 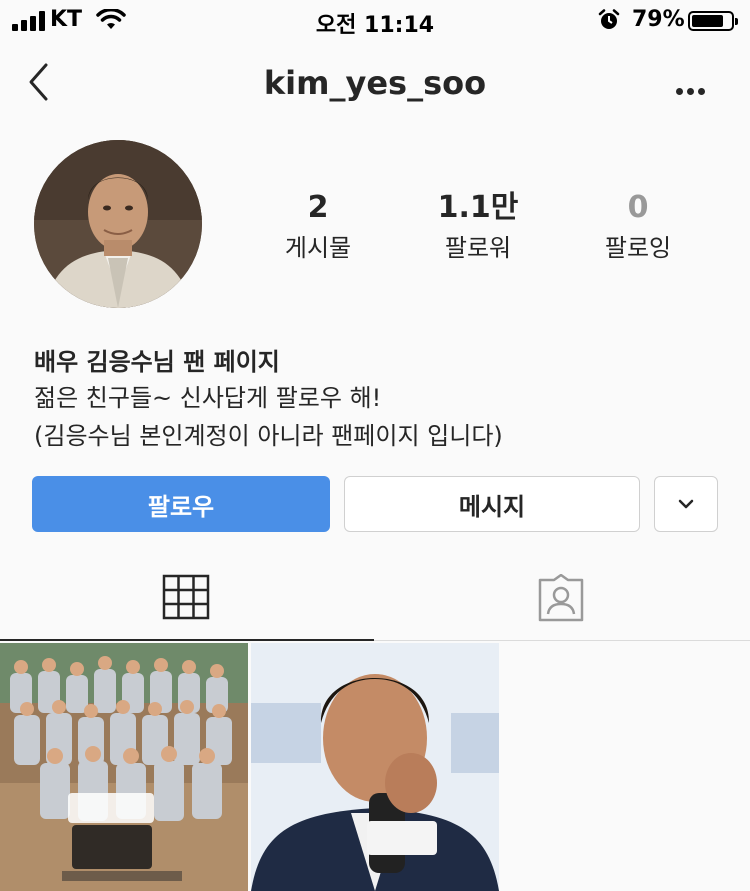 I want to click on stat-following-count: 0, so click(x=638, y=207).